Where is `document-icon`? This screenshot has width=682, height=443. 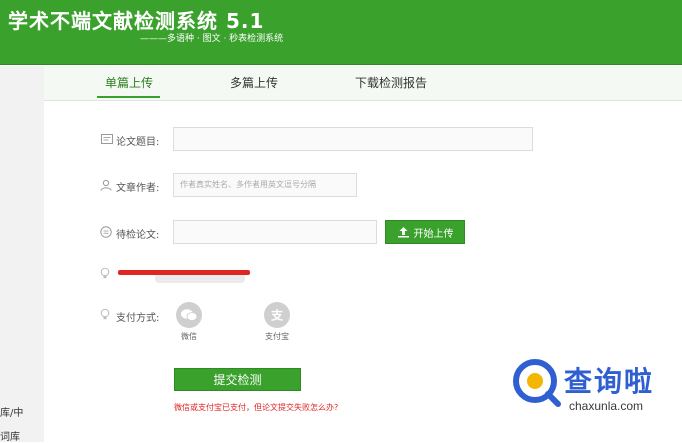 document-icon is located at coordinates (107, 139).